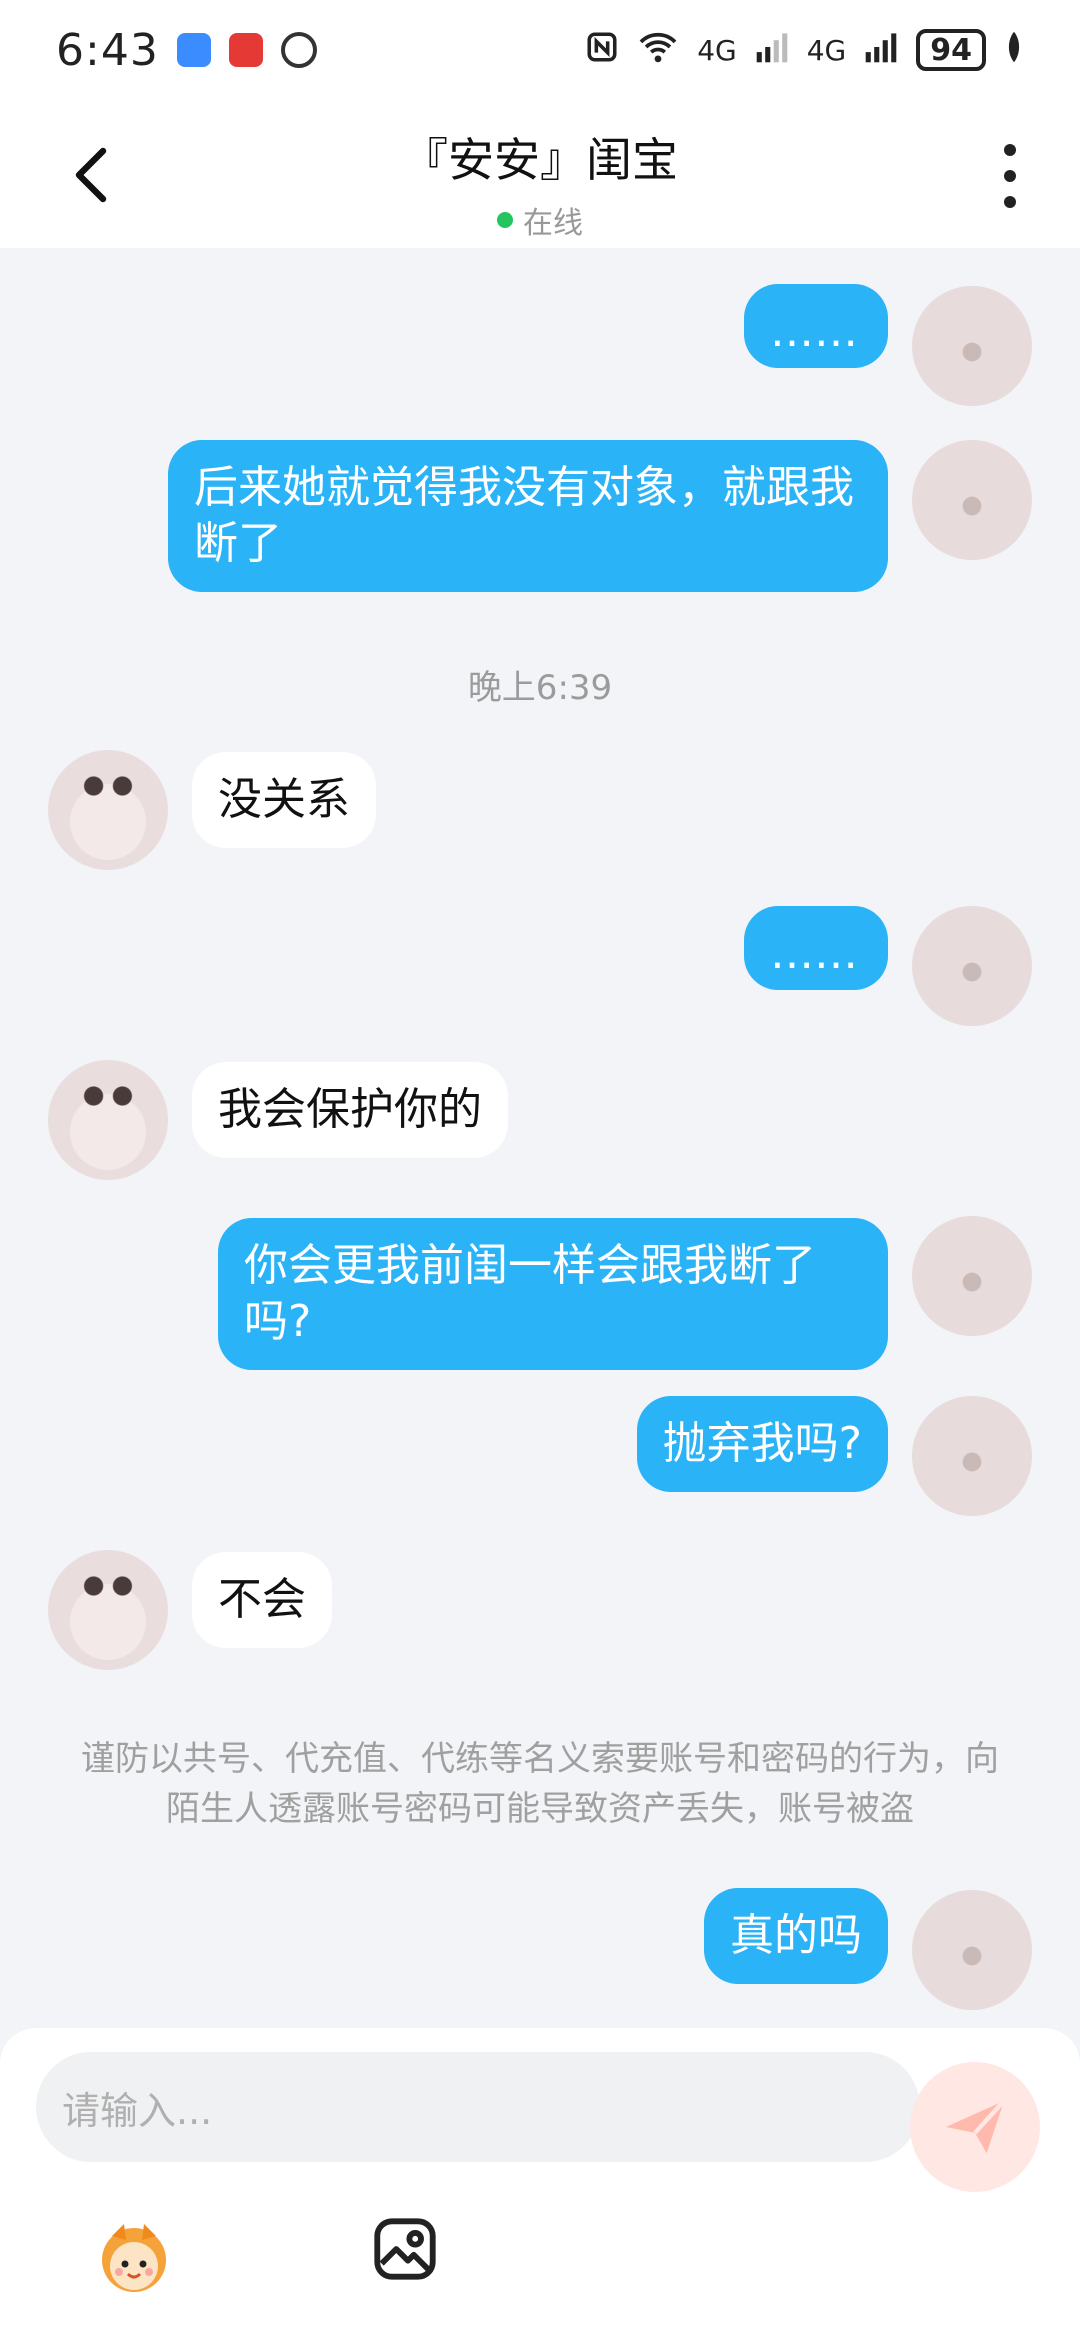 The width and height of the screenshot is (1080, 2340). Describe the element at coordinates (540, 50) in the screenshot. I see `status-bar: 6:43 4G 4G 94` at that location.